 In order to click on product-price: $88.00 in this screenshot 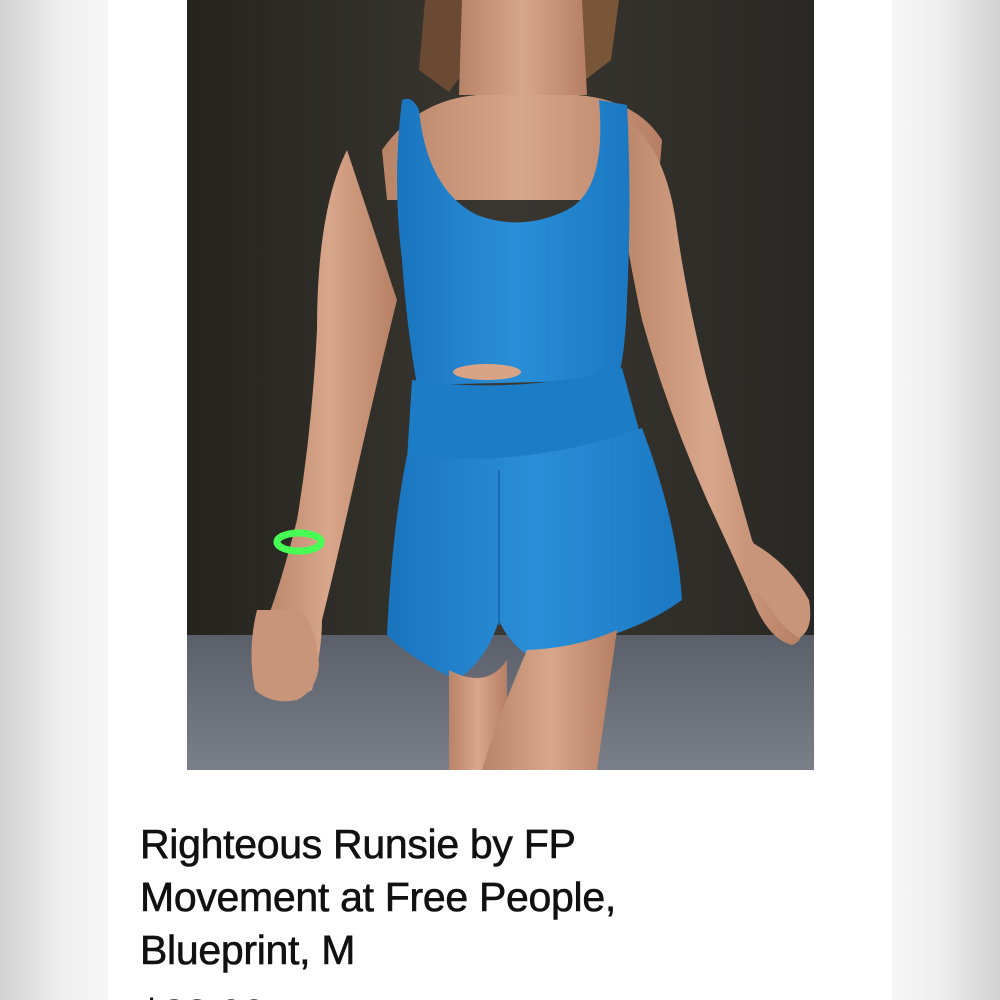, I will do `click(203, 994)`.